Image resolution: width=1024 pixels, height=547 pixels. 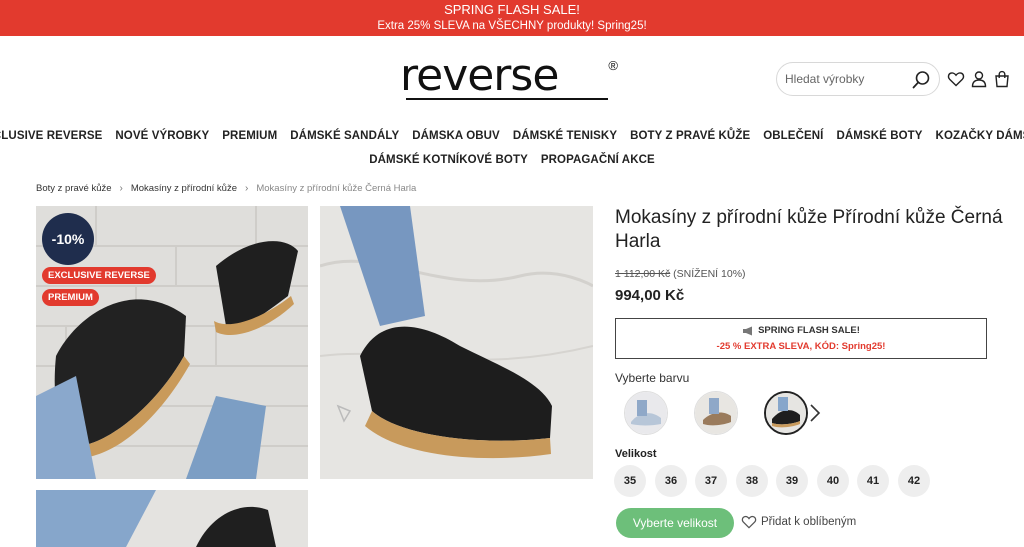 I want to click on nav-item-premium: PREMIUM, so click(x=249, y=136).